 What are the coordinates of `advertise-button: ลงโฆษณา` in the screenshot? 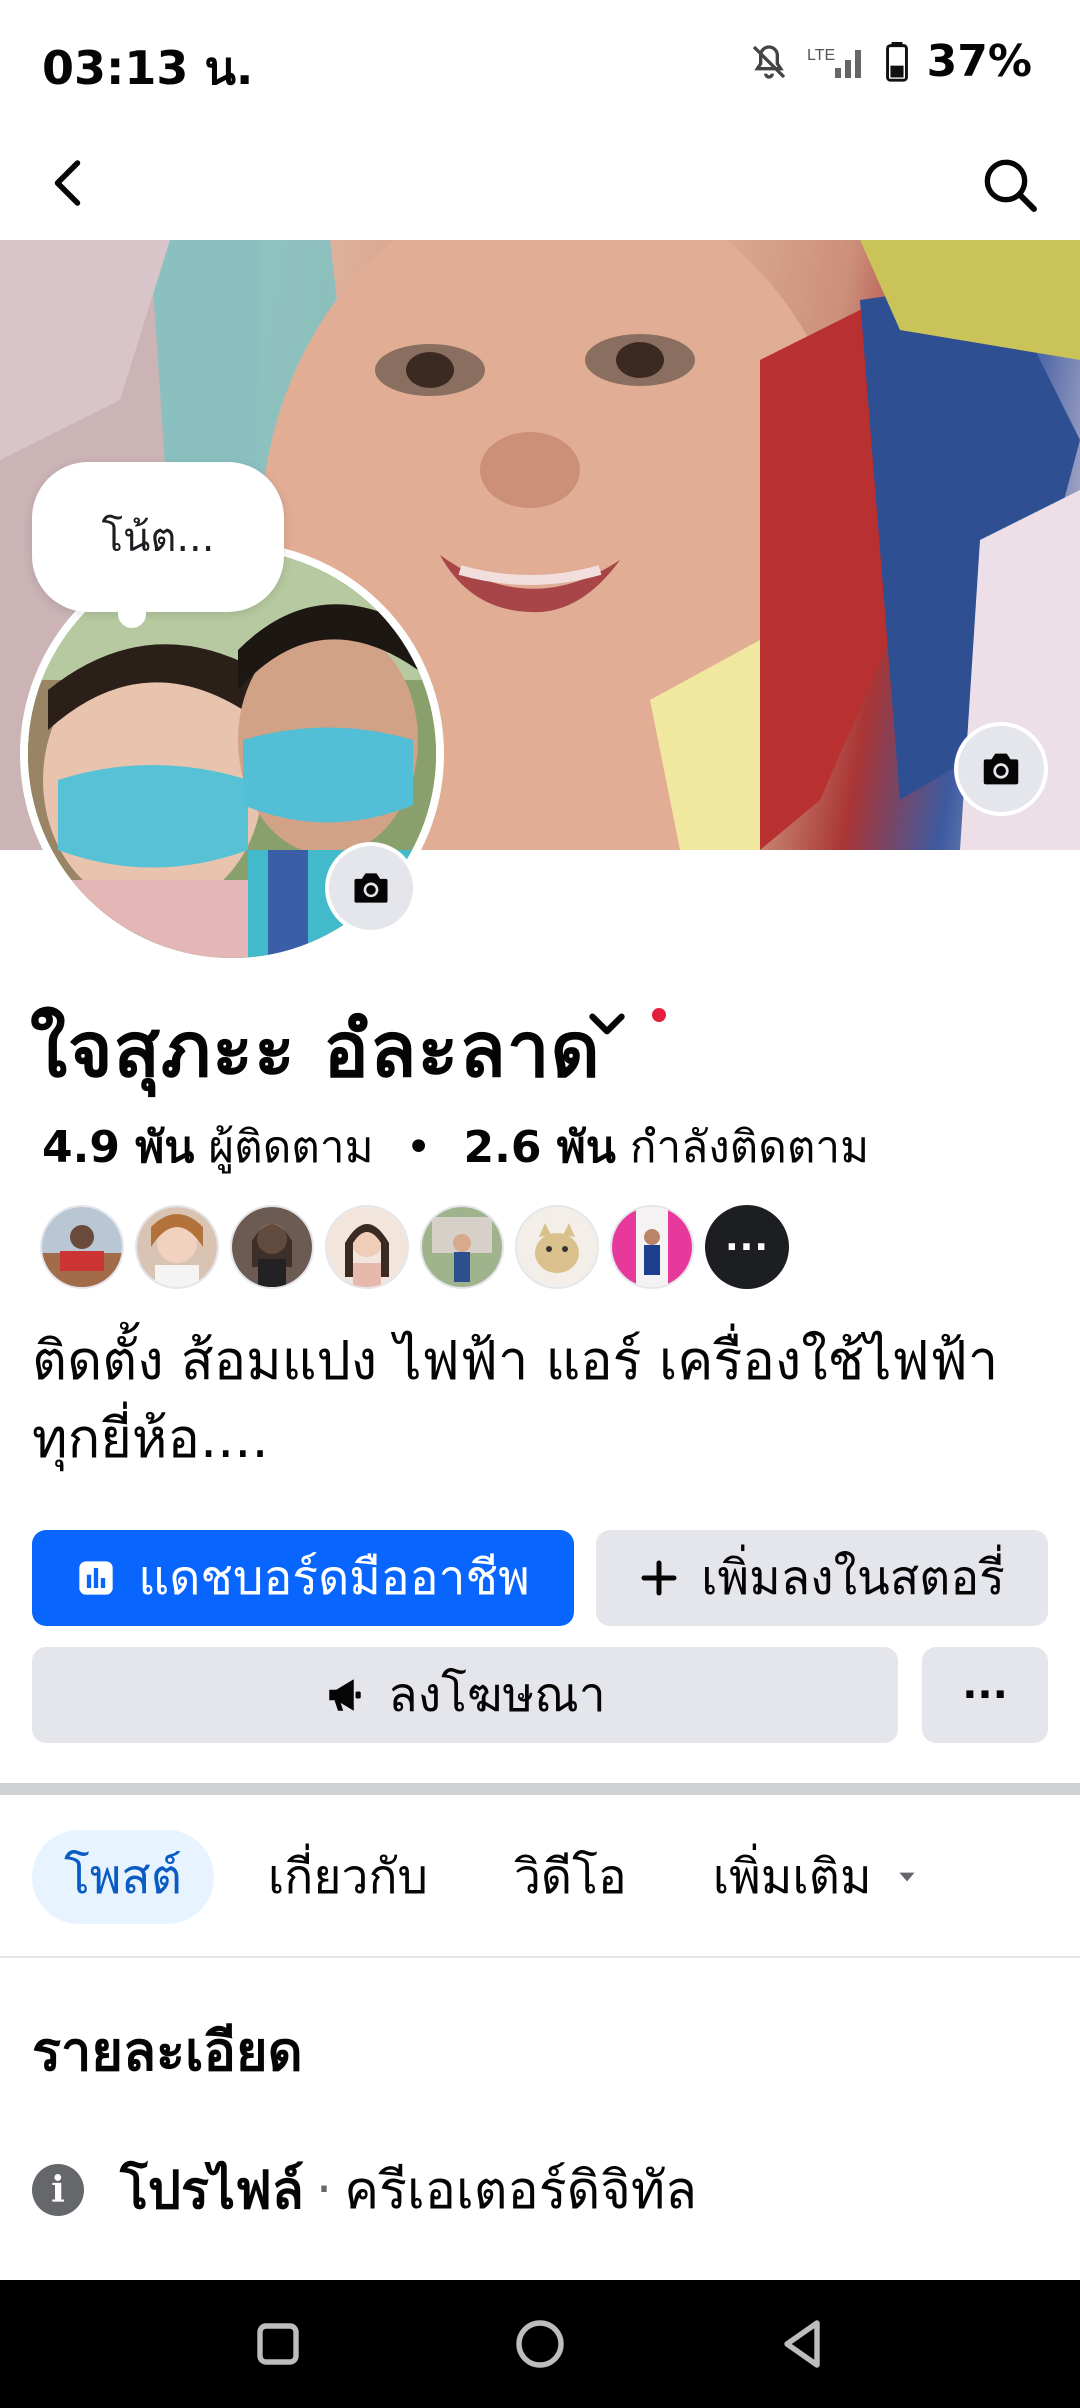 It's located at (465, 1695).